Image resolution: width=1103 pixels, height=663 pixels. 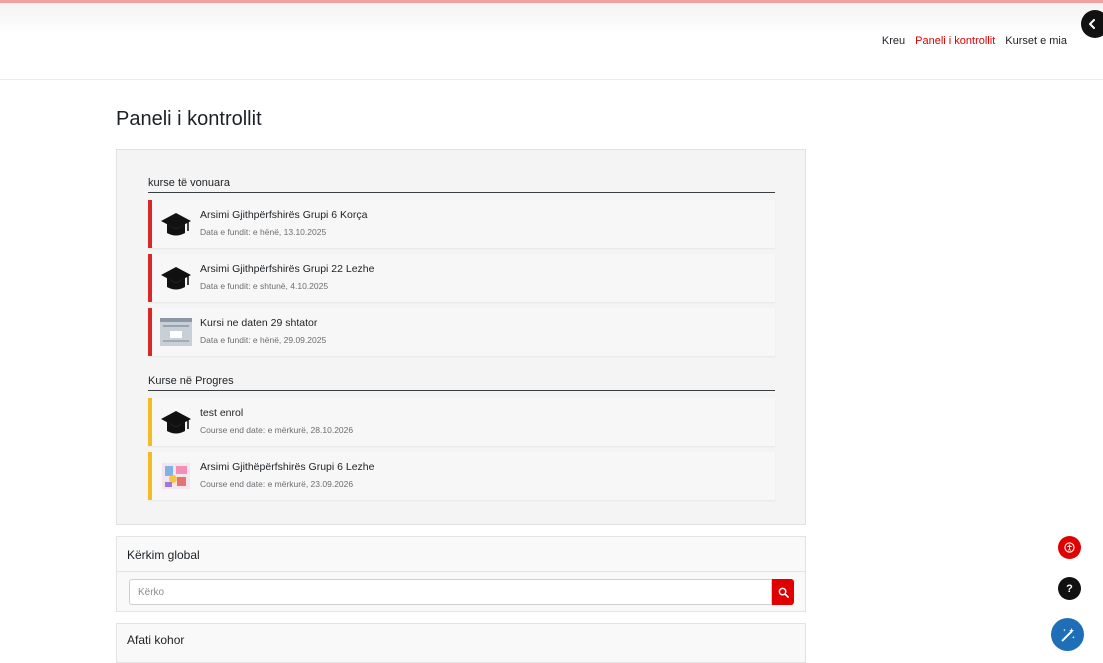 What do you see at coordinates (176, 332) in the screenshot?
I see `screenshot-thumbnail` at bounding box center [176, 332].